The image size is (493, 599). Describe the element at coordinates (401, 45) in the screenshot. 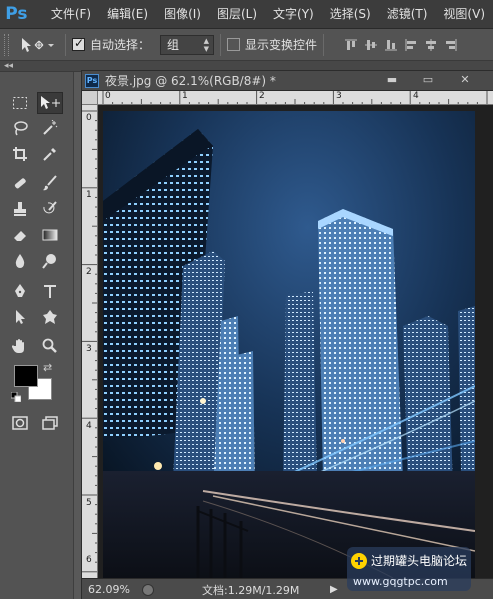

I see `align-buttons` at that location.